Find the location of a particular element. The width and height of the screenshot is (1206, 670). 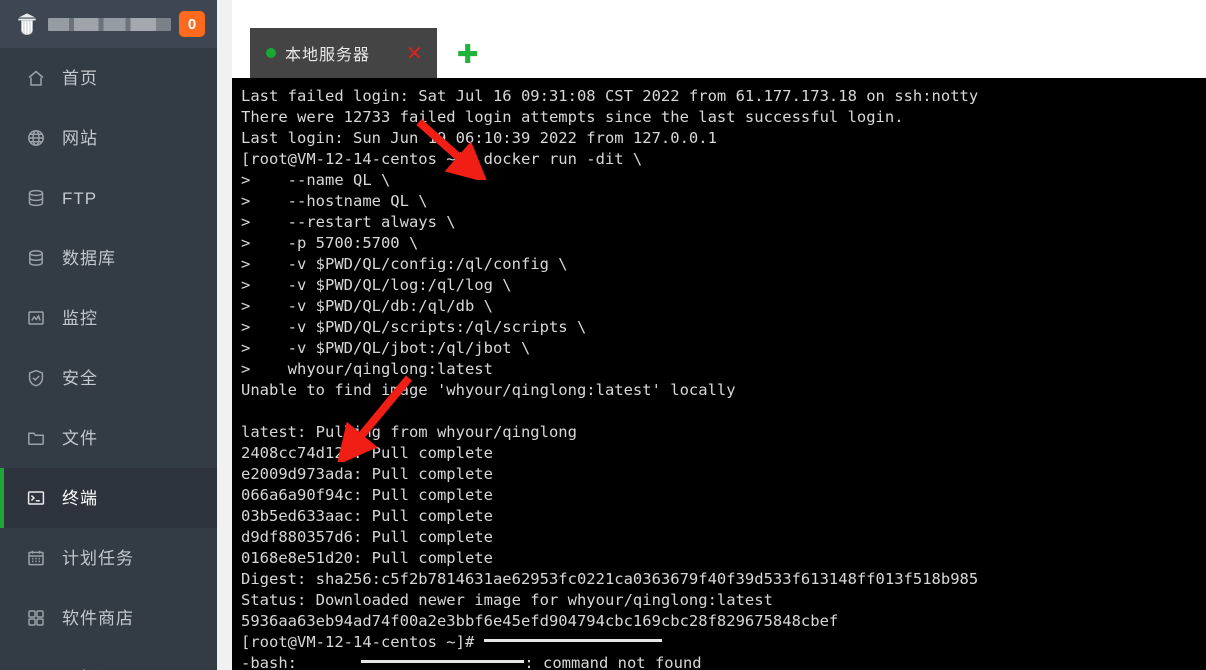

terminal-line: > -v $PWD/QL/jbot:/ql/jbot \ is located at coordinates (386, 348).